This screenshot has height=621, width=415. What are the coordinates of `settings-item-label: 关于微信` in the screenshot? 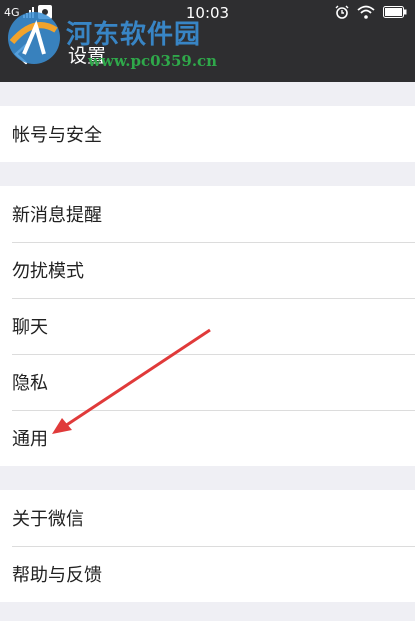 It's located at (48, 519).